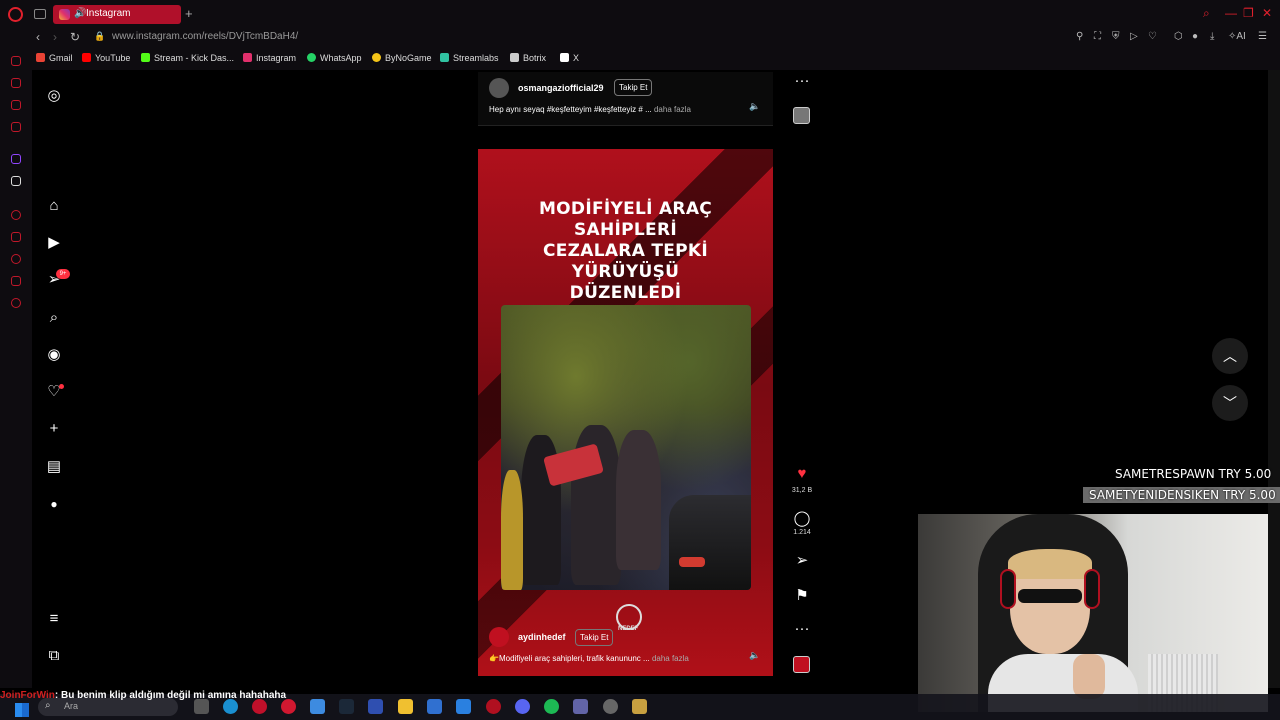 The image size is (1280, 720). What do you see at coordinates (1237, 36) in the screenshot?
I see `ai-icon: ✧AI` at bounding box center [1237, 36].